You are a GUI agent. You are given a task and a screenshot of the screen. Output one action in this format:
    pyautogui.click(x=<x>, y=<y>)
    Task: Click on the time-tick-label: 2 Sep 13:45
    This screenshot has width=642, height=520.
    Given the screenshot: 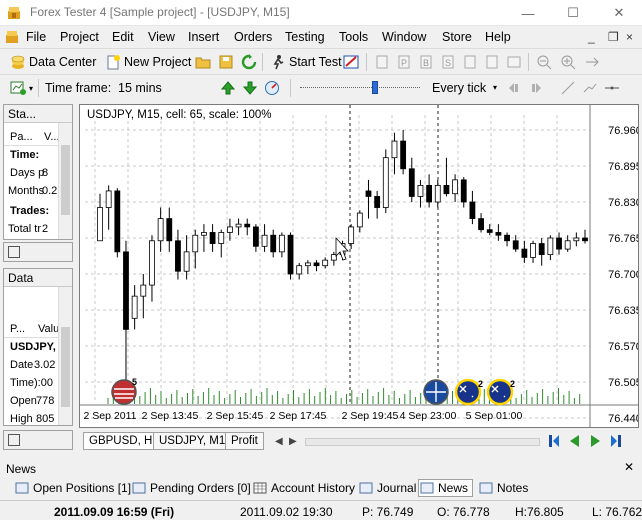 What is the action you would take?
    pyautogui.click(x=170, y=416)
    